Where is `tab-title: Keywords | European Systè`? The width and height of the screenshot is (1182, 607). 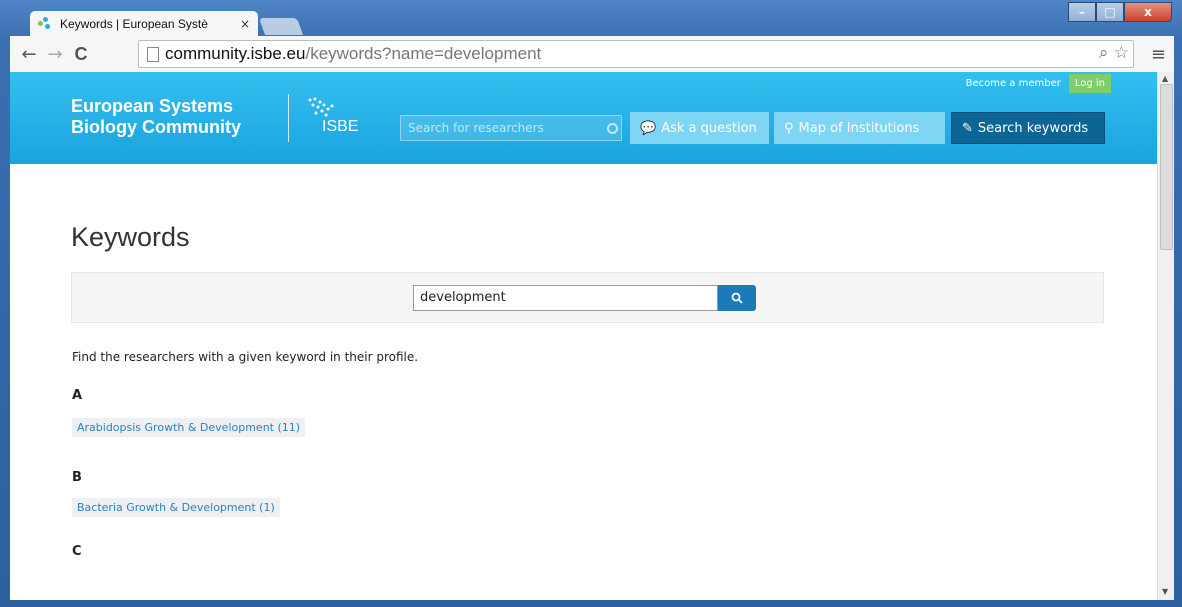
tab-title: Keywords | European Systè is located at coordinates (134, 23).